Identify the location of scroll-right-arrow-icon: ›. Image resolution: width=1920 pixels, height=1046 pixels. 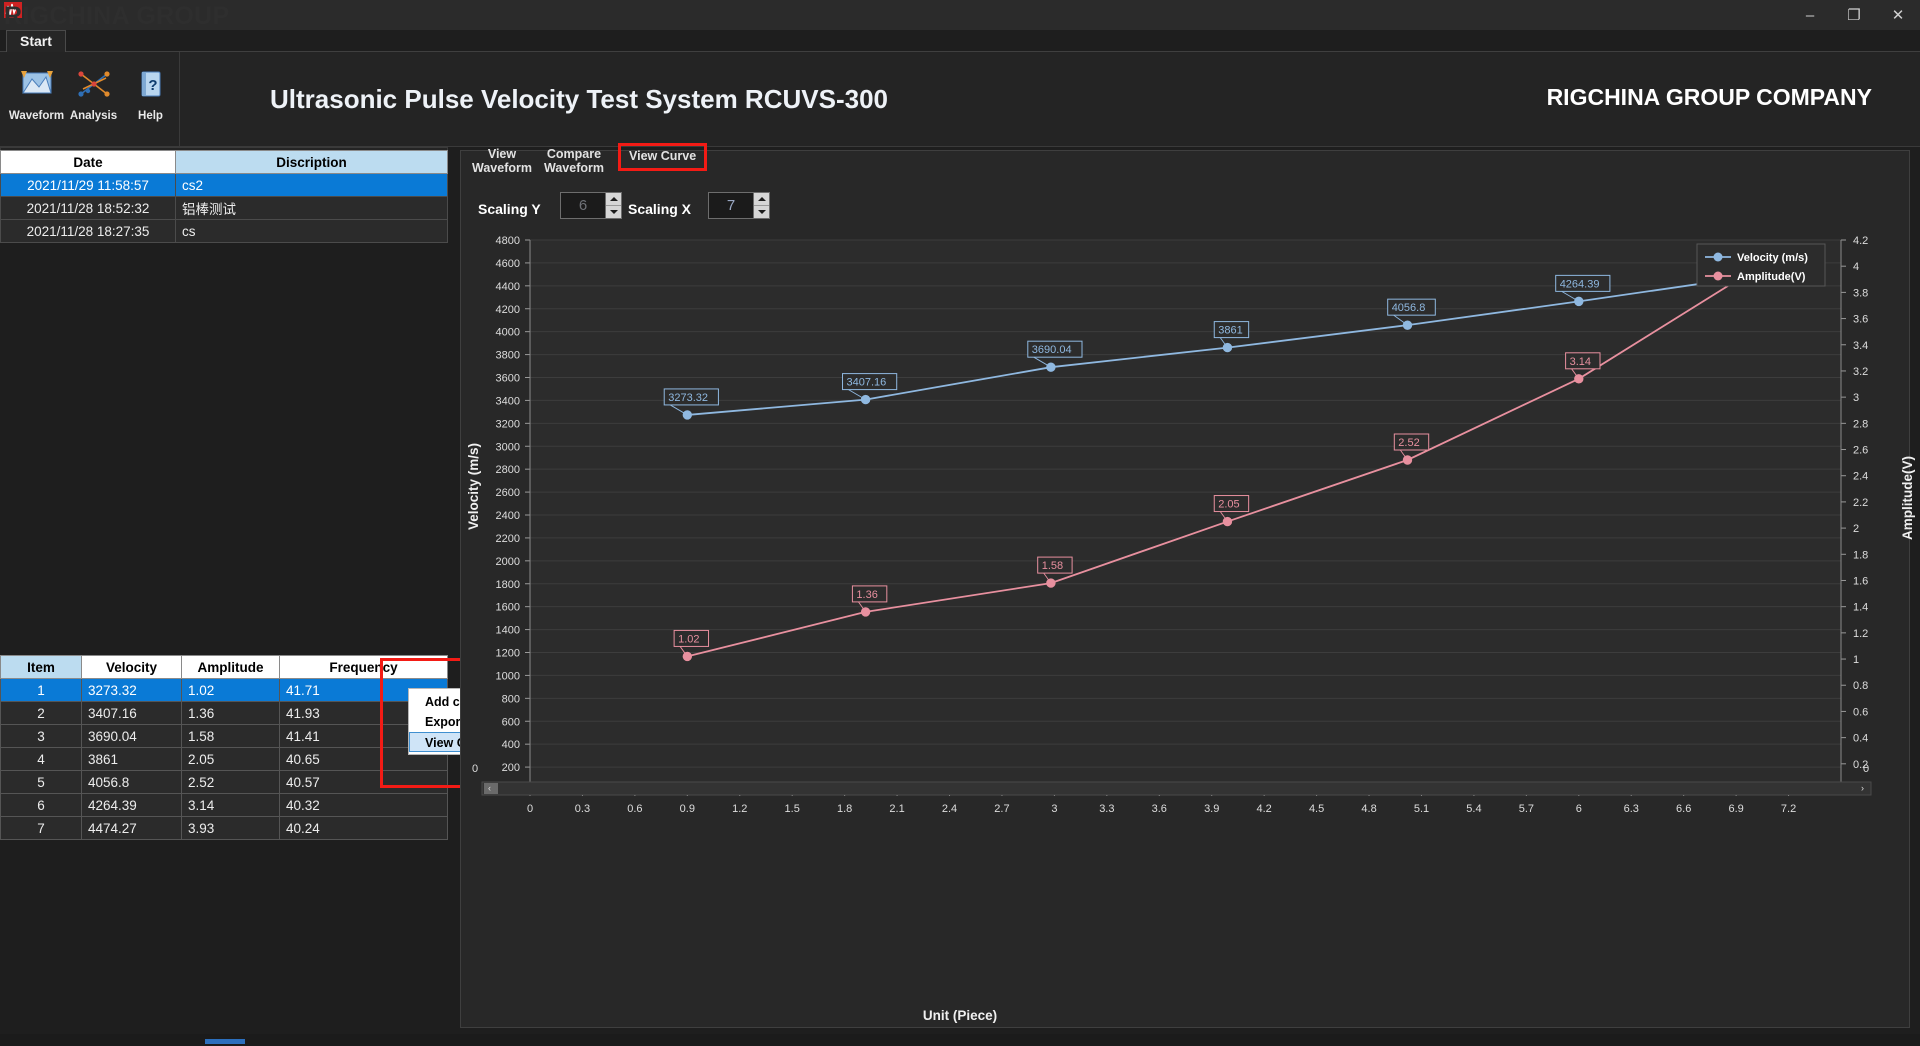
(1862, 788).